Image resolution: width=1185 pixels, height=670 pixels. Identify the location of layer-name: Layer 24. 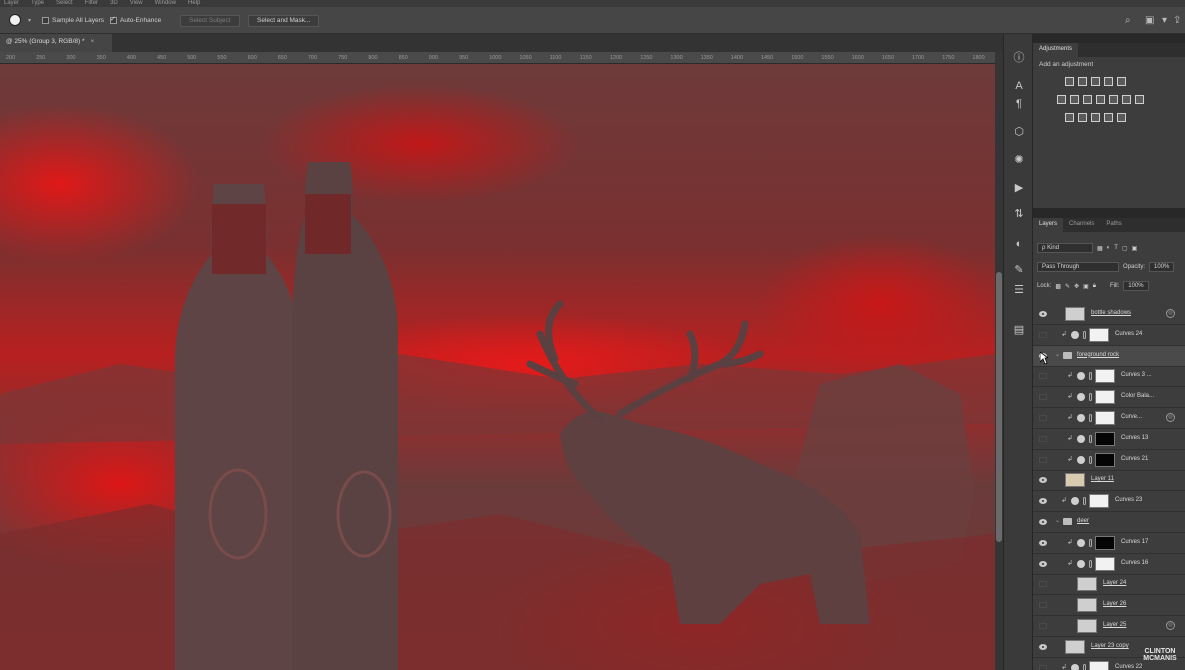
(1114, 583).